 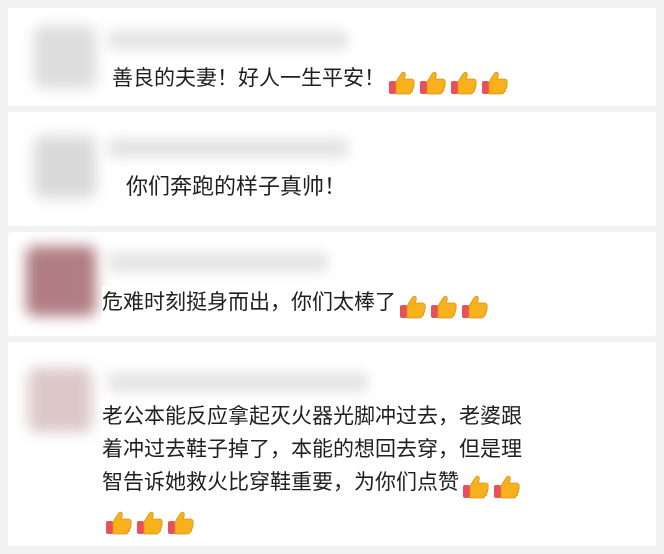 I want to click on comment-text: 你们奔跑的样子真帅！, so click(x=236, y=188).